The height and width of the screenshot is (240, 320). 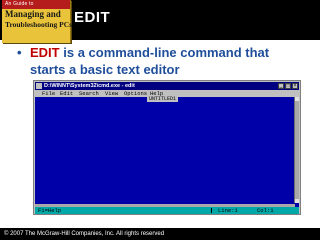 What do you see at coordinates (297, 99) in the screenshot?
I see `scroll-up-arrow-icon` at bounding box center [297, 99].